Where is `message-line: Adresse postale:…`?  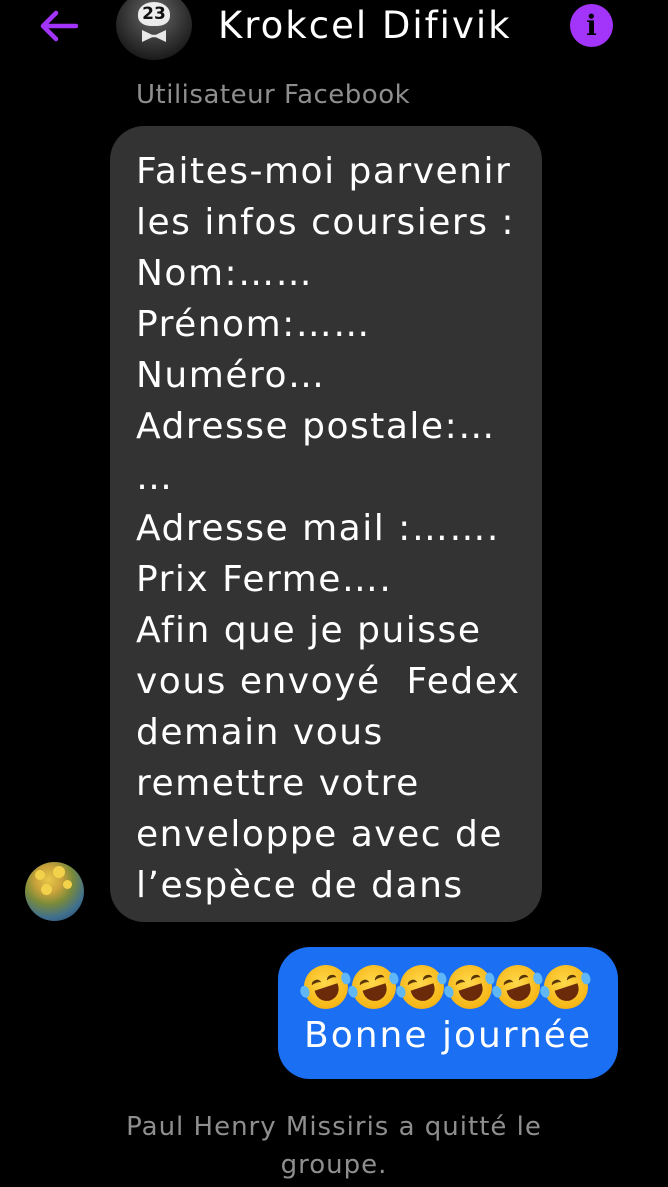 message-line: Adresse postale:… is located at coordinates (316, 426).